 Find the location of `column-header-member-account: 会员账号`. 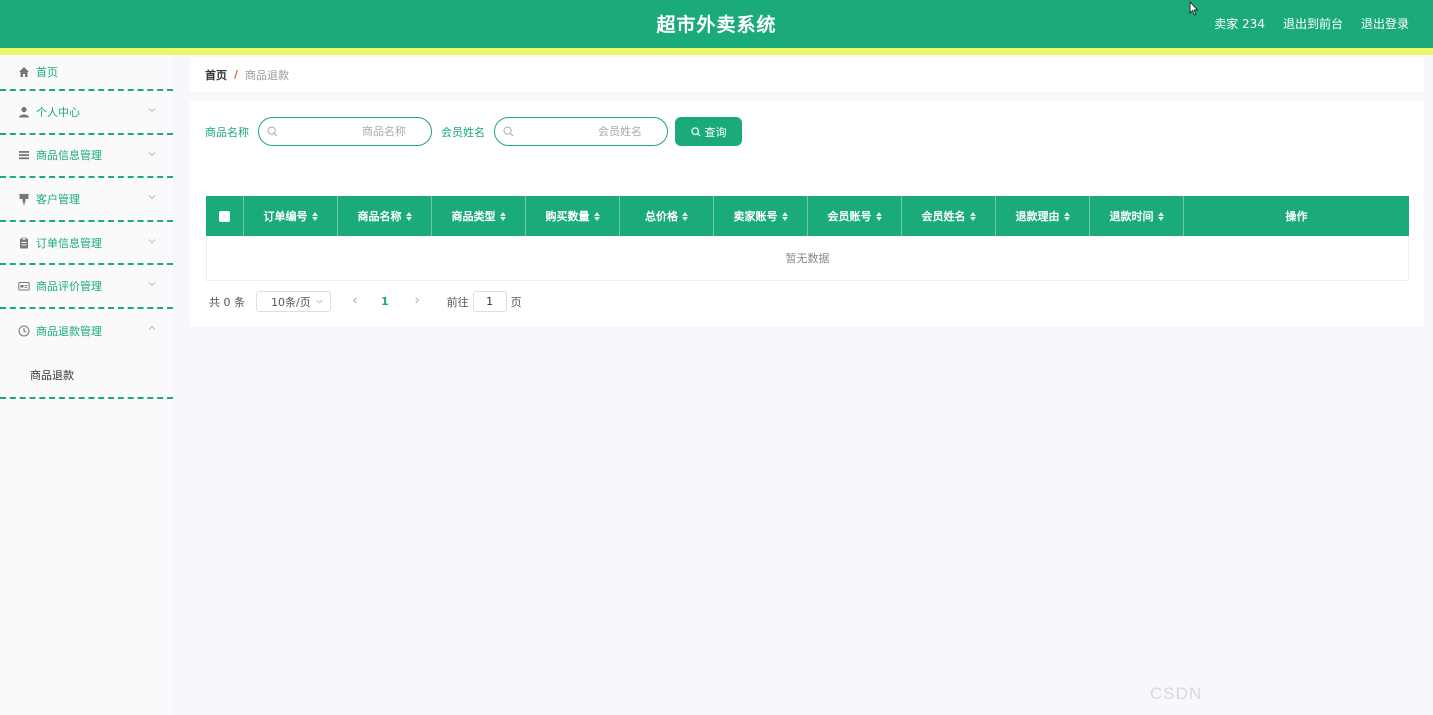

column-header-member-account: 会员账号 is located at coordinates (855, 216).